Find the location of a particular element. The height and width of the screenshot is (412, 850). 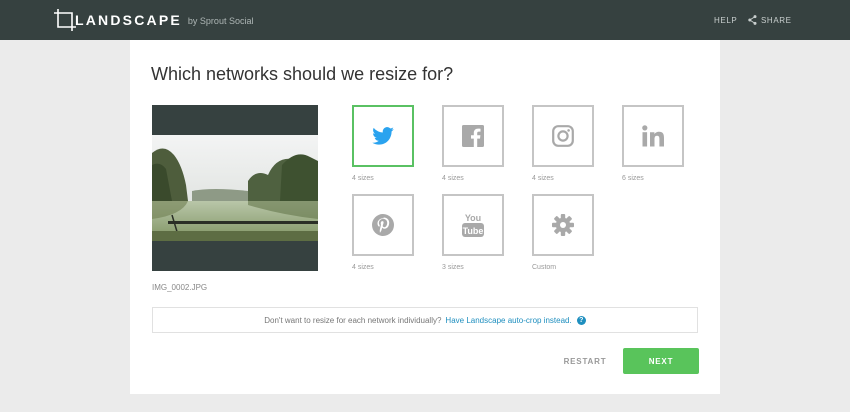

photo-thumbnail is located at coordinates (235, 188).